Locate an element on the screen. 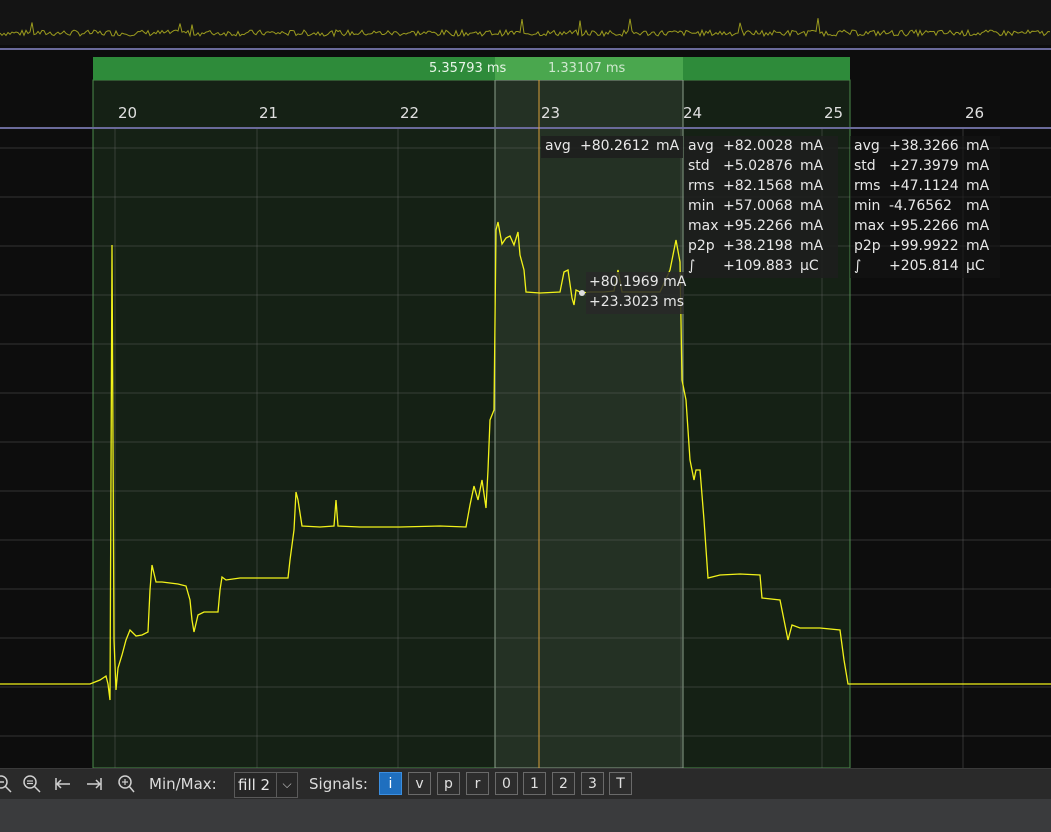  status-bar is located at coordinates (525, 815).